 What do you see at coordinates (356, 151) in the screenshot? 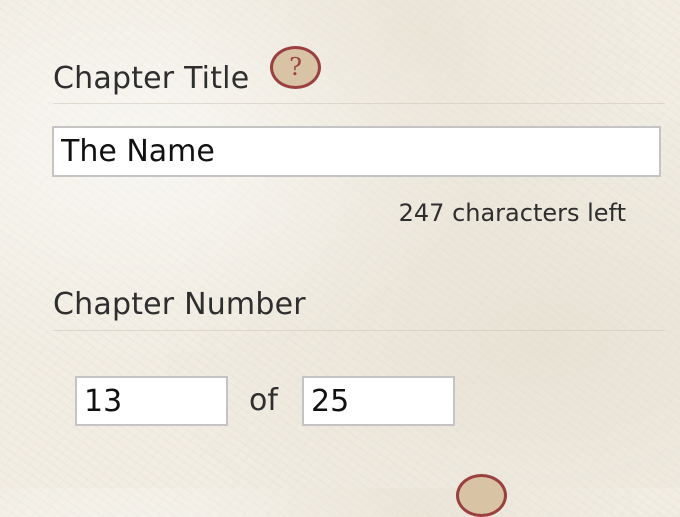
I see `chapter-title-input` at bounding box center [356, 151].